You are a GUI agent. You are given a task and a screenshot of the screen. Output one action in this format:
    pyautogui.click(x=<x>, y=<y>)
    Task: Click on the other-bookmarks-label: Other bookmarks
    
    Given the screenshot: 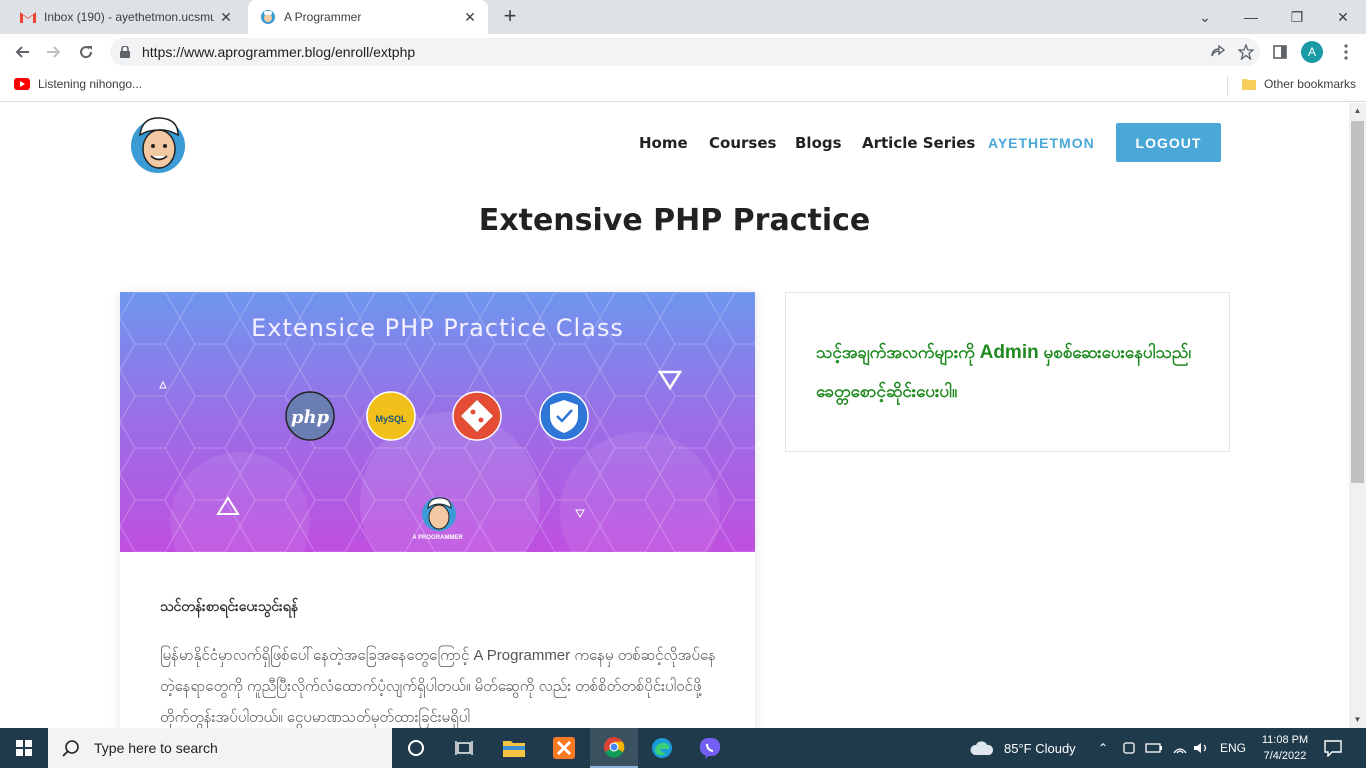 What is the action you would take?
    pyautogui.click(x=1309, y=84)
    